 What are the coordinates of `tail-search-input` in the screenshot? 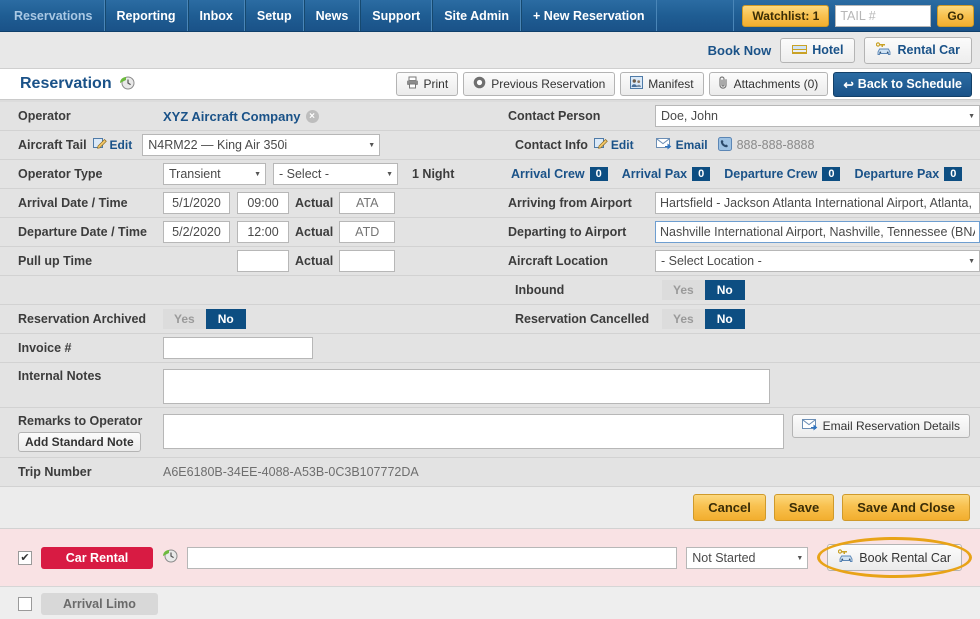 It's located at (883, 15).